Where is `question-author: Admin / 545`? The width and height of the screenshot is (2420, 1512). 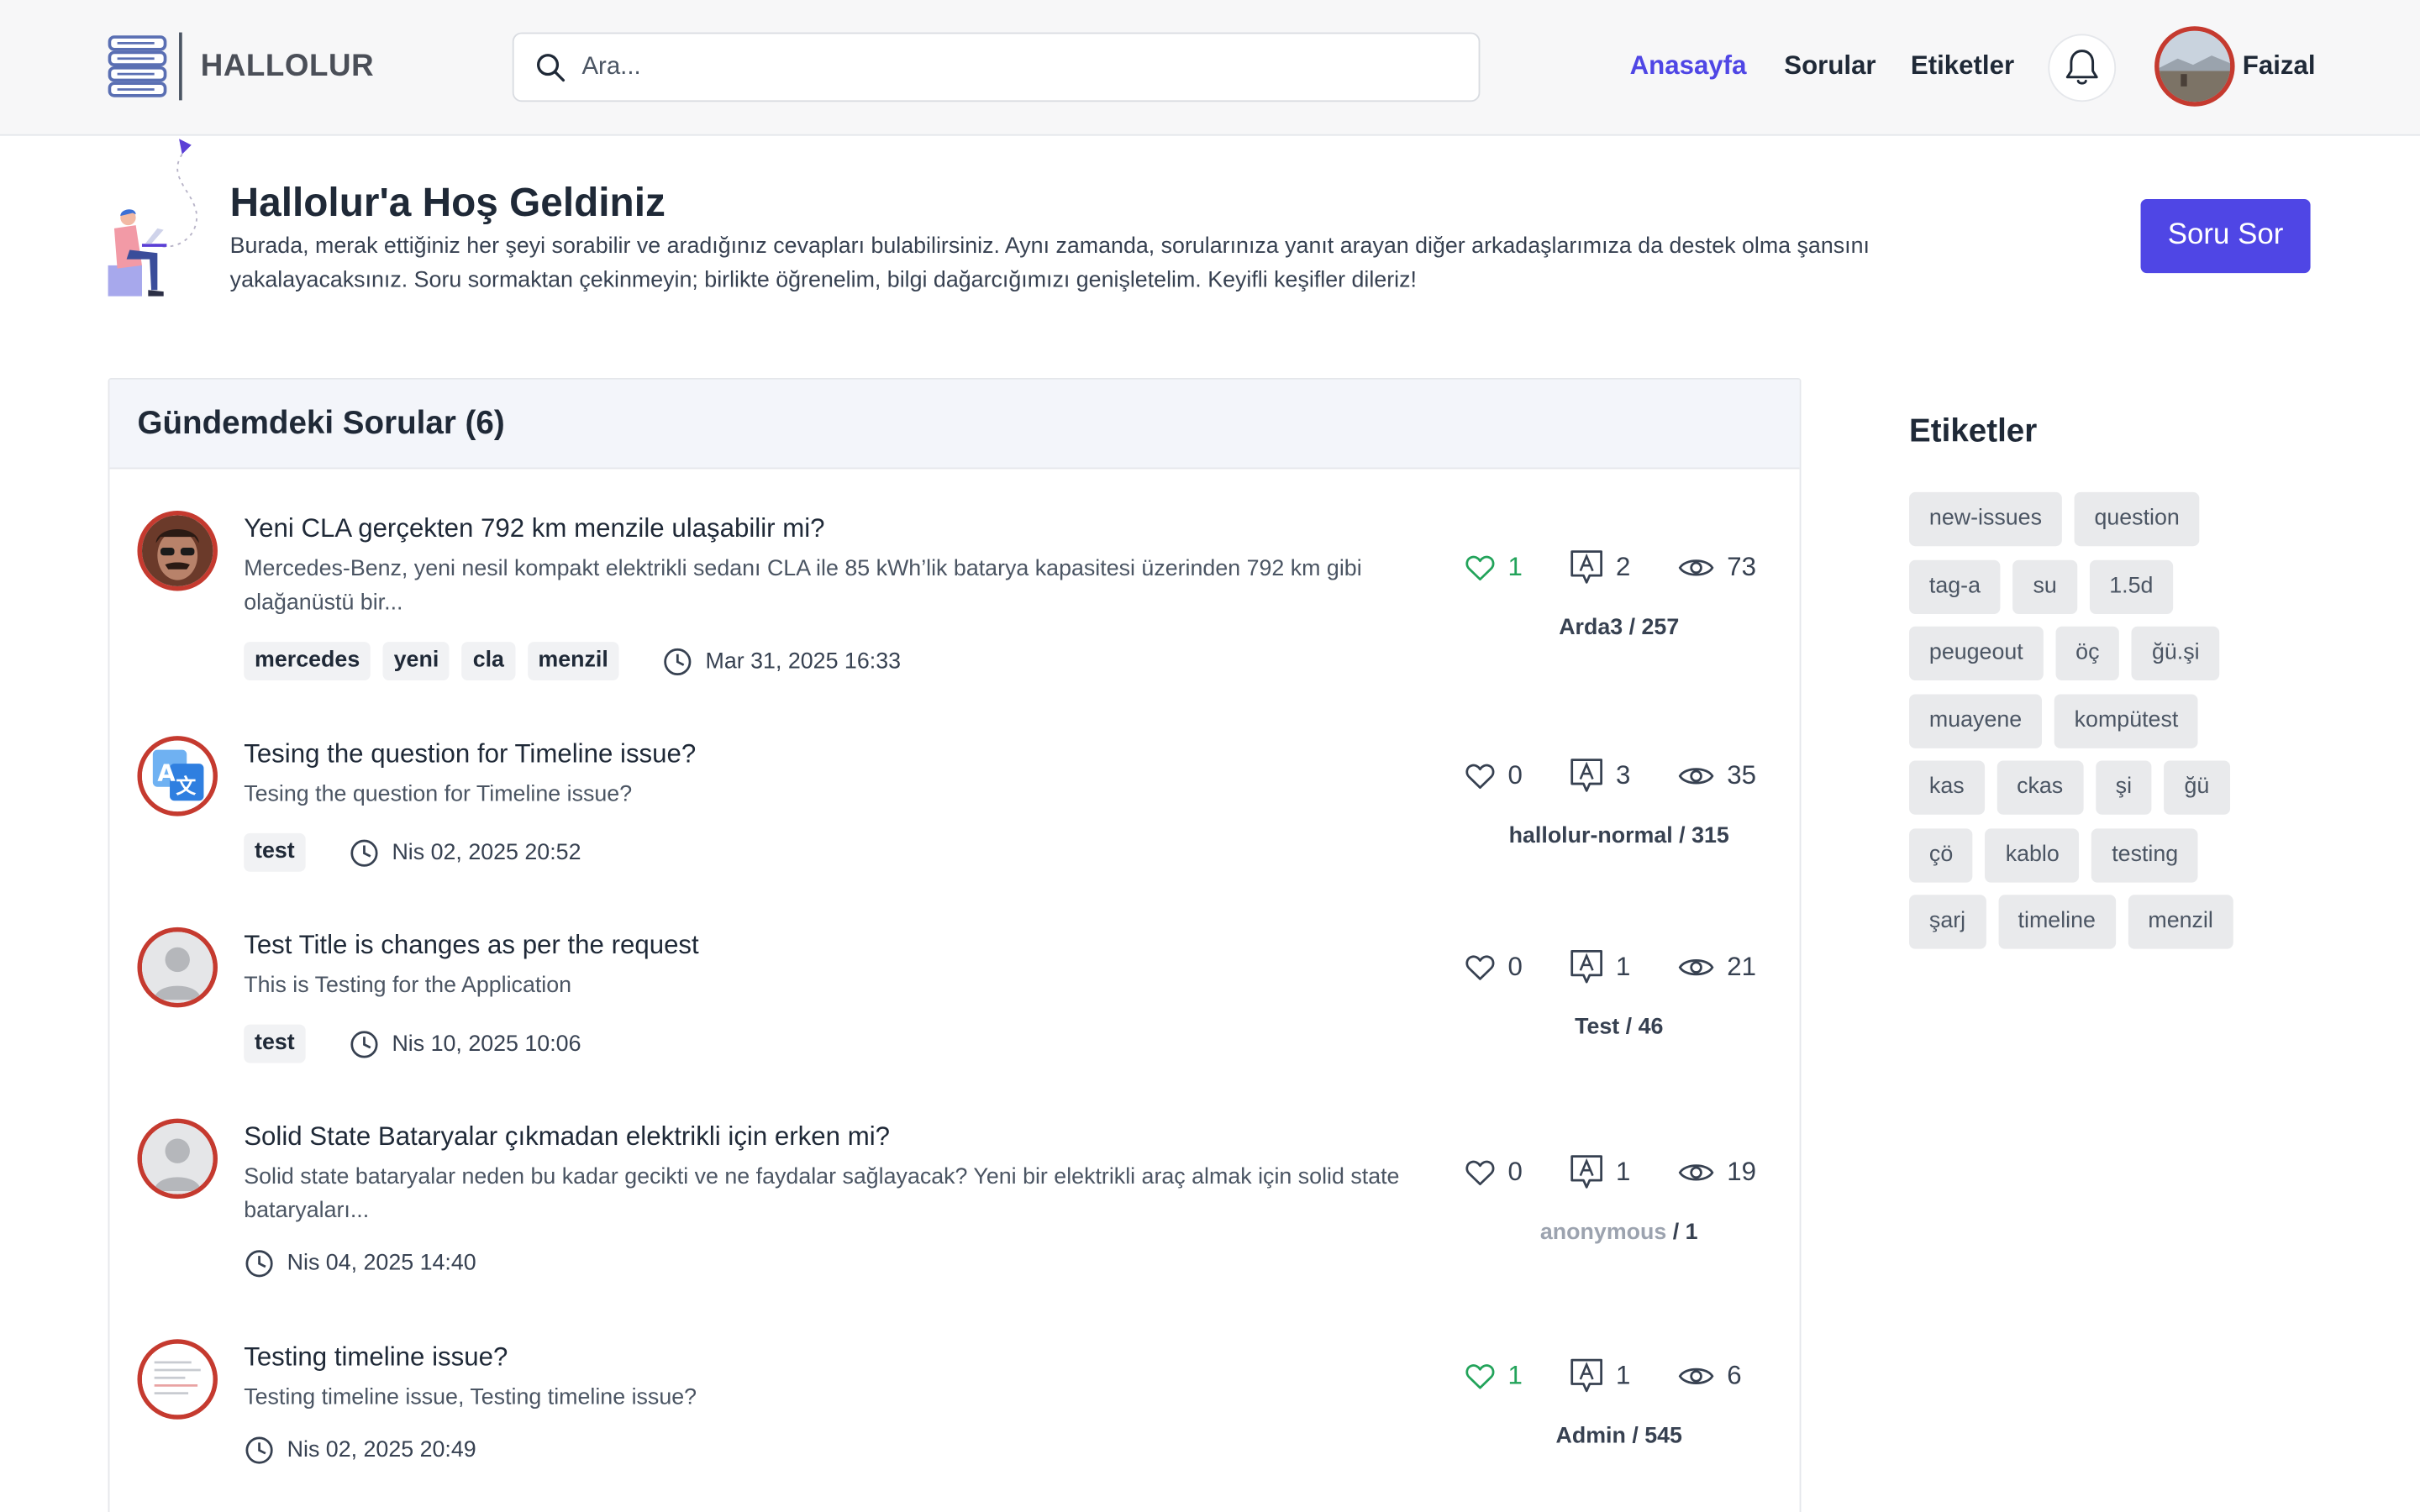
question-author: Admin / 545 is located at coordinates (1619, 1436).